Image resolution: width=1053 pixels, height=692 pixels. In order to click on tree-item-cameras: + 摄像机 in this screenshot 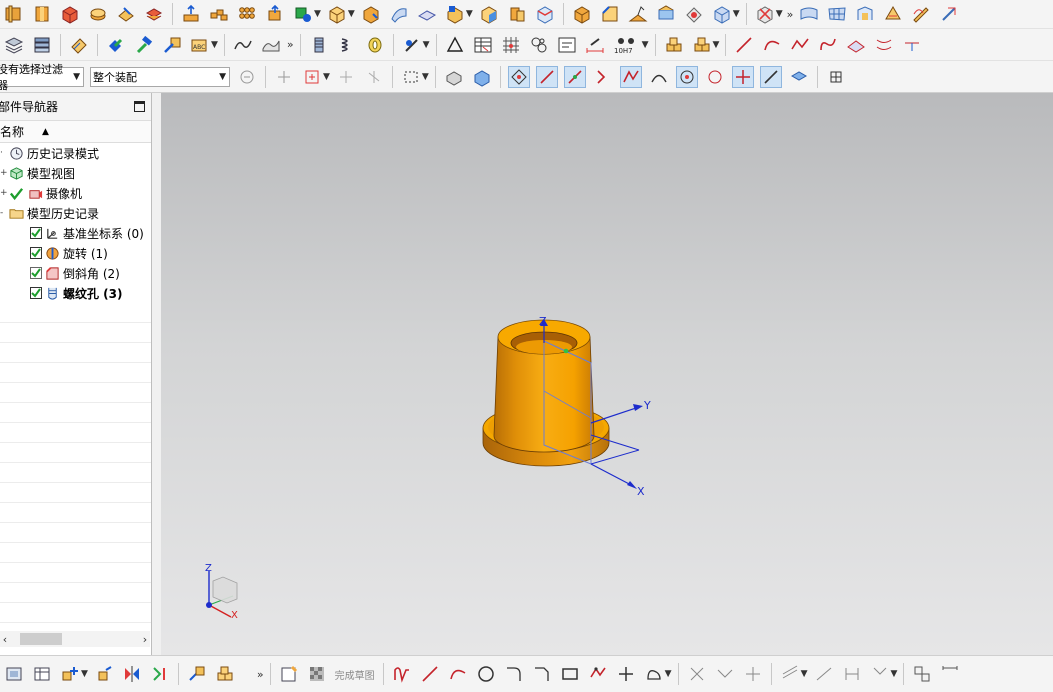, I will do `click(75, 193)`.